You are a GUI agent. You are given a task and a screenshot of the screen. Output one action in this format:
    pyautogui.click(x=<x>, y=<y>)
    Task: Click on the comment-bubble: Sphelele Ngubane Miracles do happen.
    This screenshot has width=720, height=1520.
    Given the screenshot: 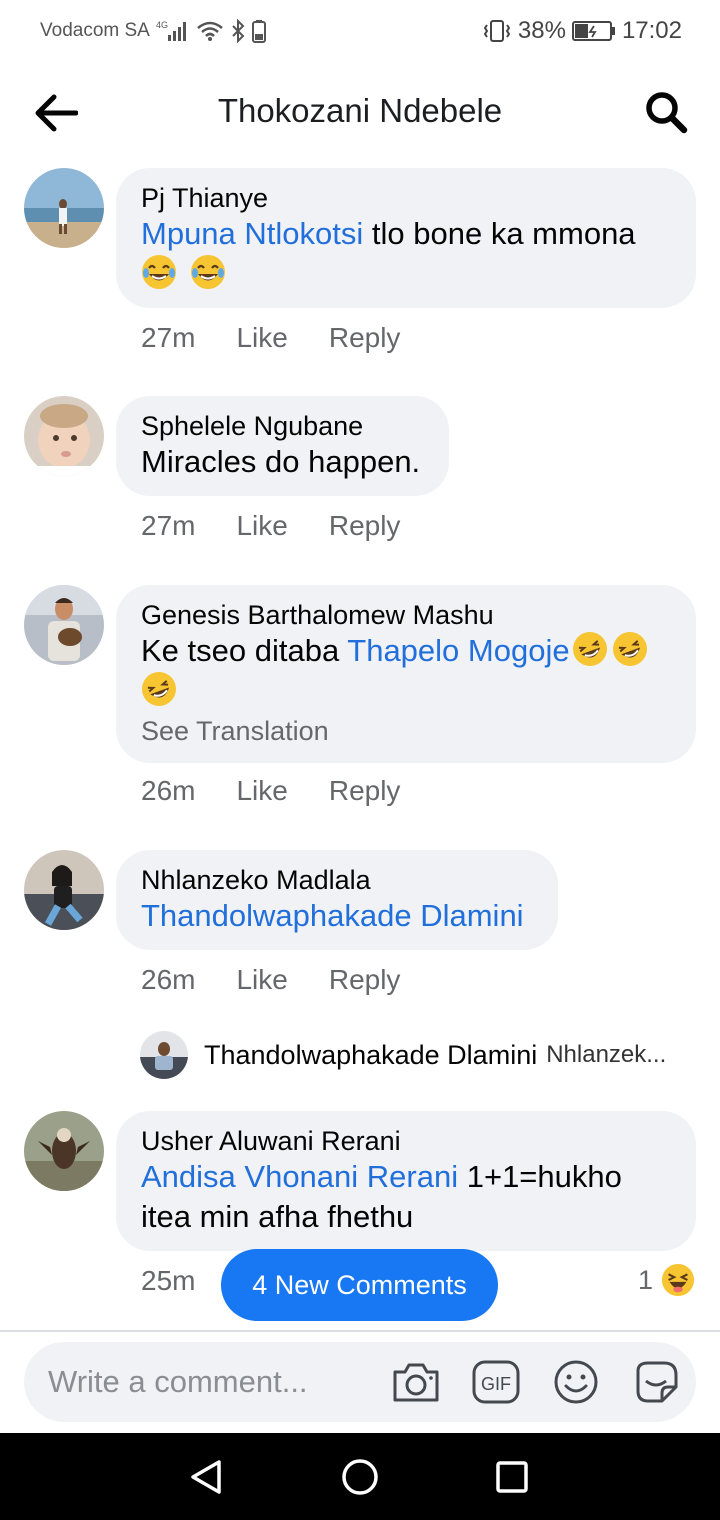 What is the action you would take?
    pyautogui.click(x=282, y=446)
    